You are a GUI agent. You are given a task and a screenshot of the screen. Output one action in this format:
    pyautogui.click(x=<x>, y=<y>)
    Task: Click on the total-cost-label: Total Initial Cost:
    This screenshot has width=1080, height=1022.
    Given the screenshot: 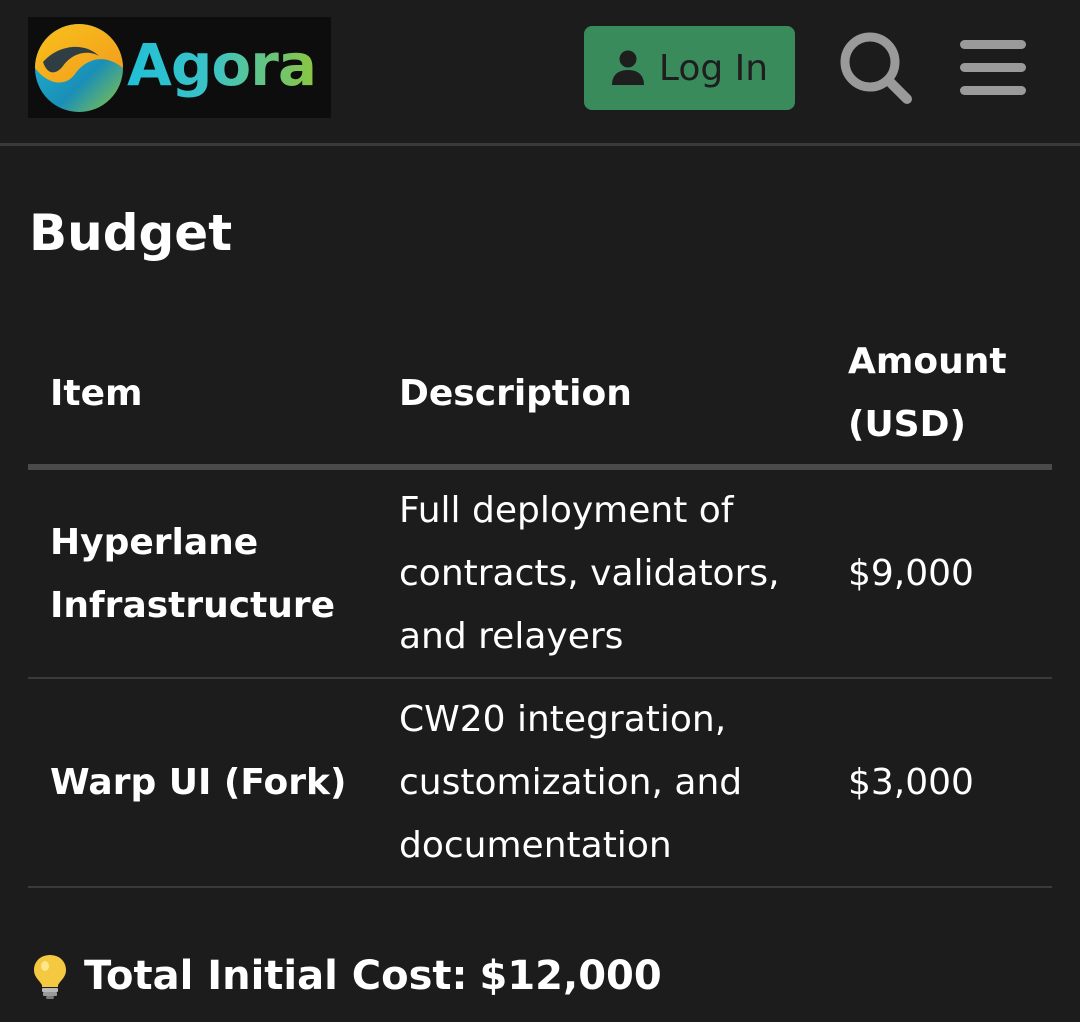 What is the action you would take?
    pyautogui.click(x=276, y=976)
    